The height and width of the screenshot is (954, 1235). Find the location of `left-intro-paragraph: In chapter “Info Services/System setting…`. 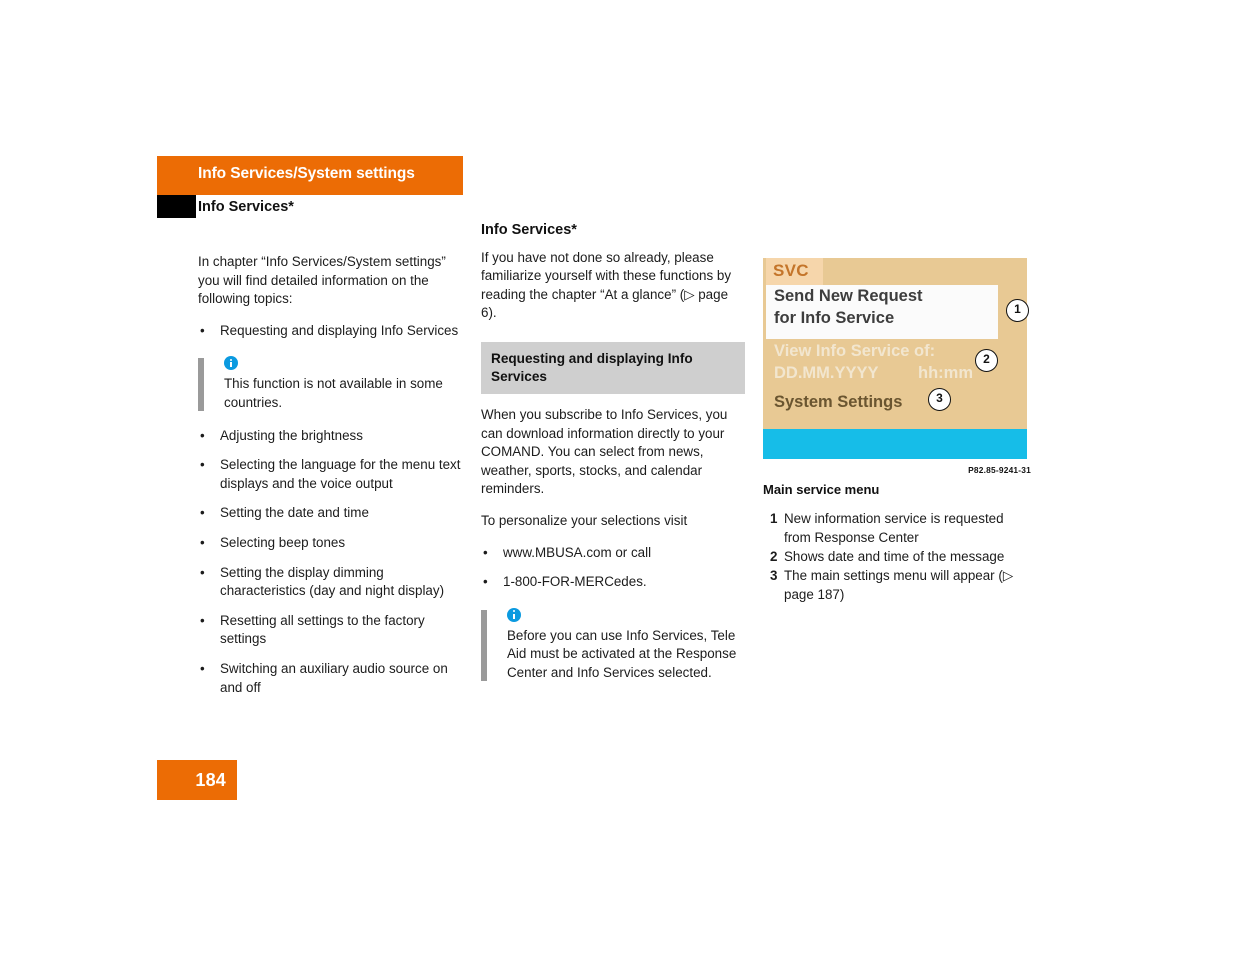

left-intro-paragraph: In chapter “Info Services/System setting… is located at coordinates (322, 280).